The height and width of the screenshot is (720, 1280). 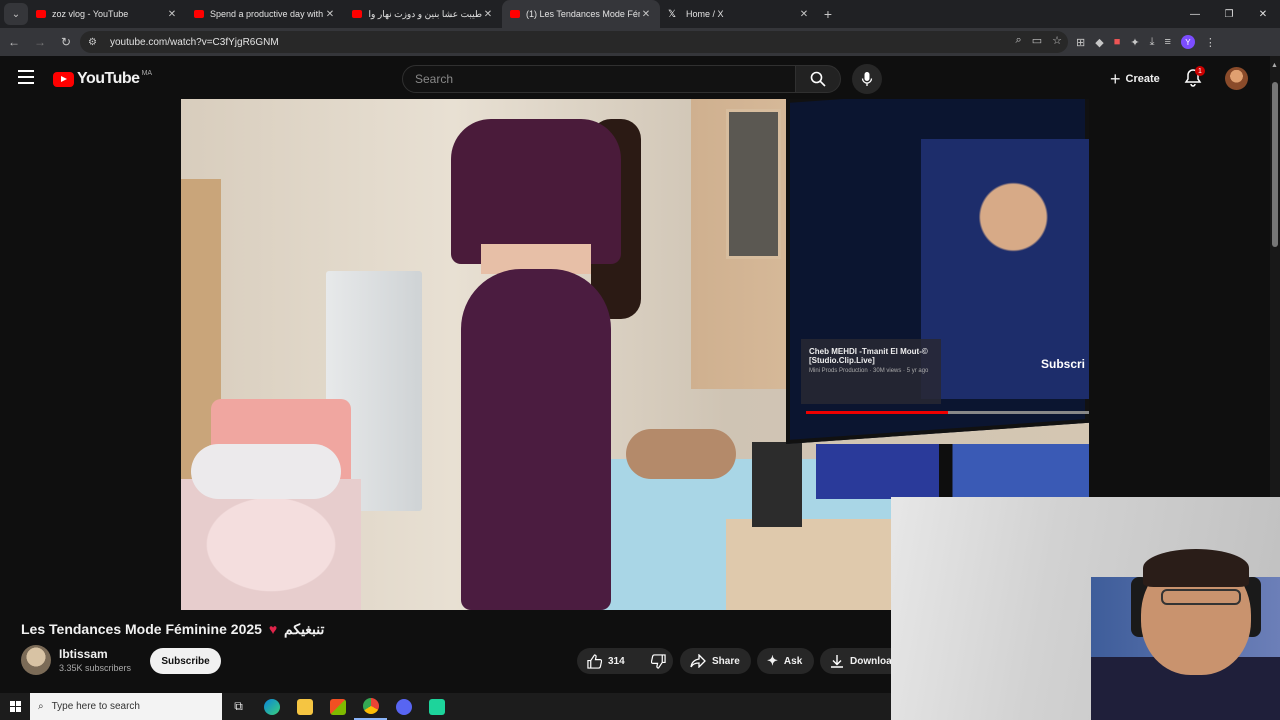 What do you see at coordinates (1194, 77) in the screenshot?
I see `notifications-button: 1` at bounding box center [1194, 77].